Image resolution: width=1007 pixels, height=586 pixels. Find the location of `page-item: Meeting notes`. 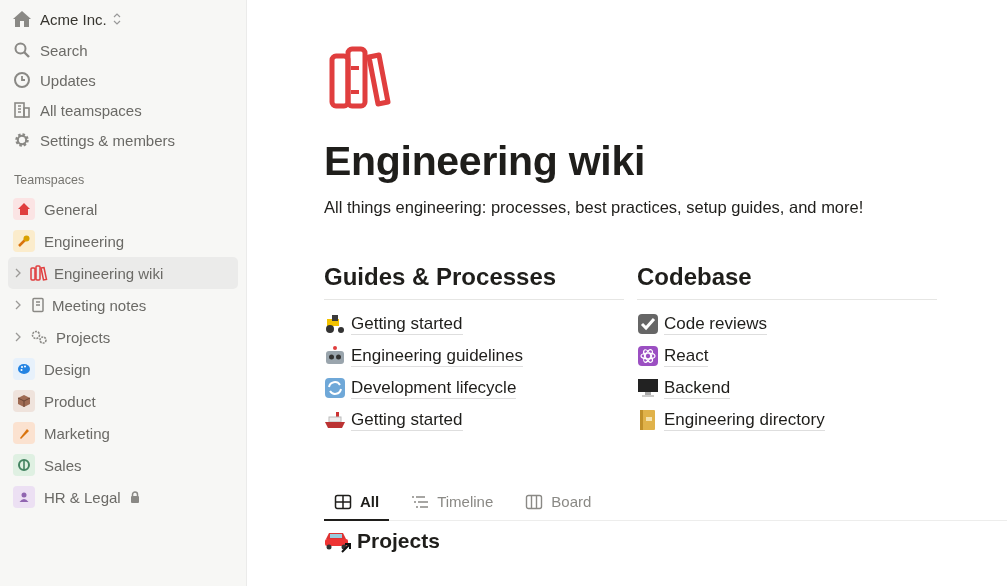

page-item: Meeting notes is located at coordinates (123, 305).